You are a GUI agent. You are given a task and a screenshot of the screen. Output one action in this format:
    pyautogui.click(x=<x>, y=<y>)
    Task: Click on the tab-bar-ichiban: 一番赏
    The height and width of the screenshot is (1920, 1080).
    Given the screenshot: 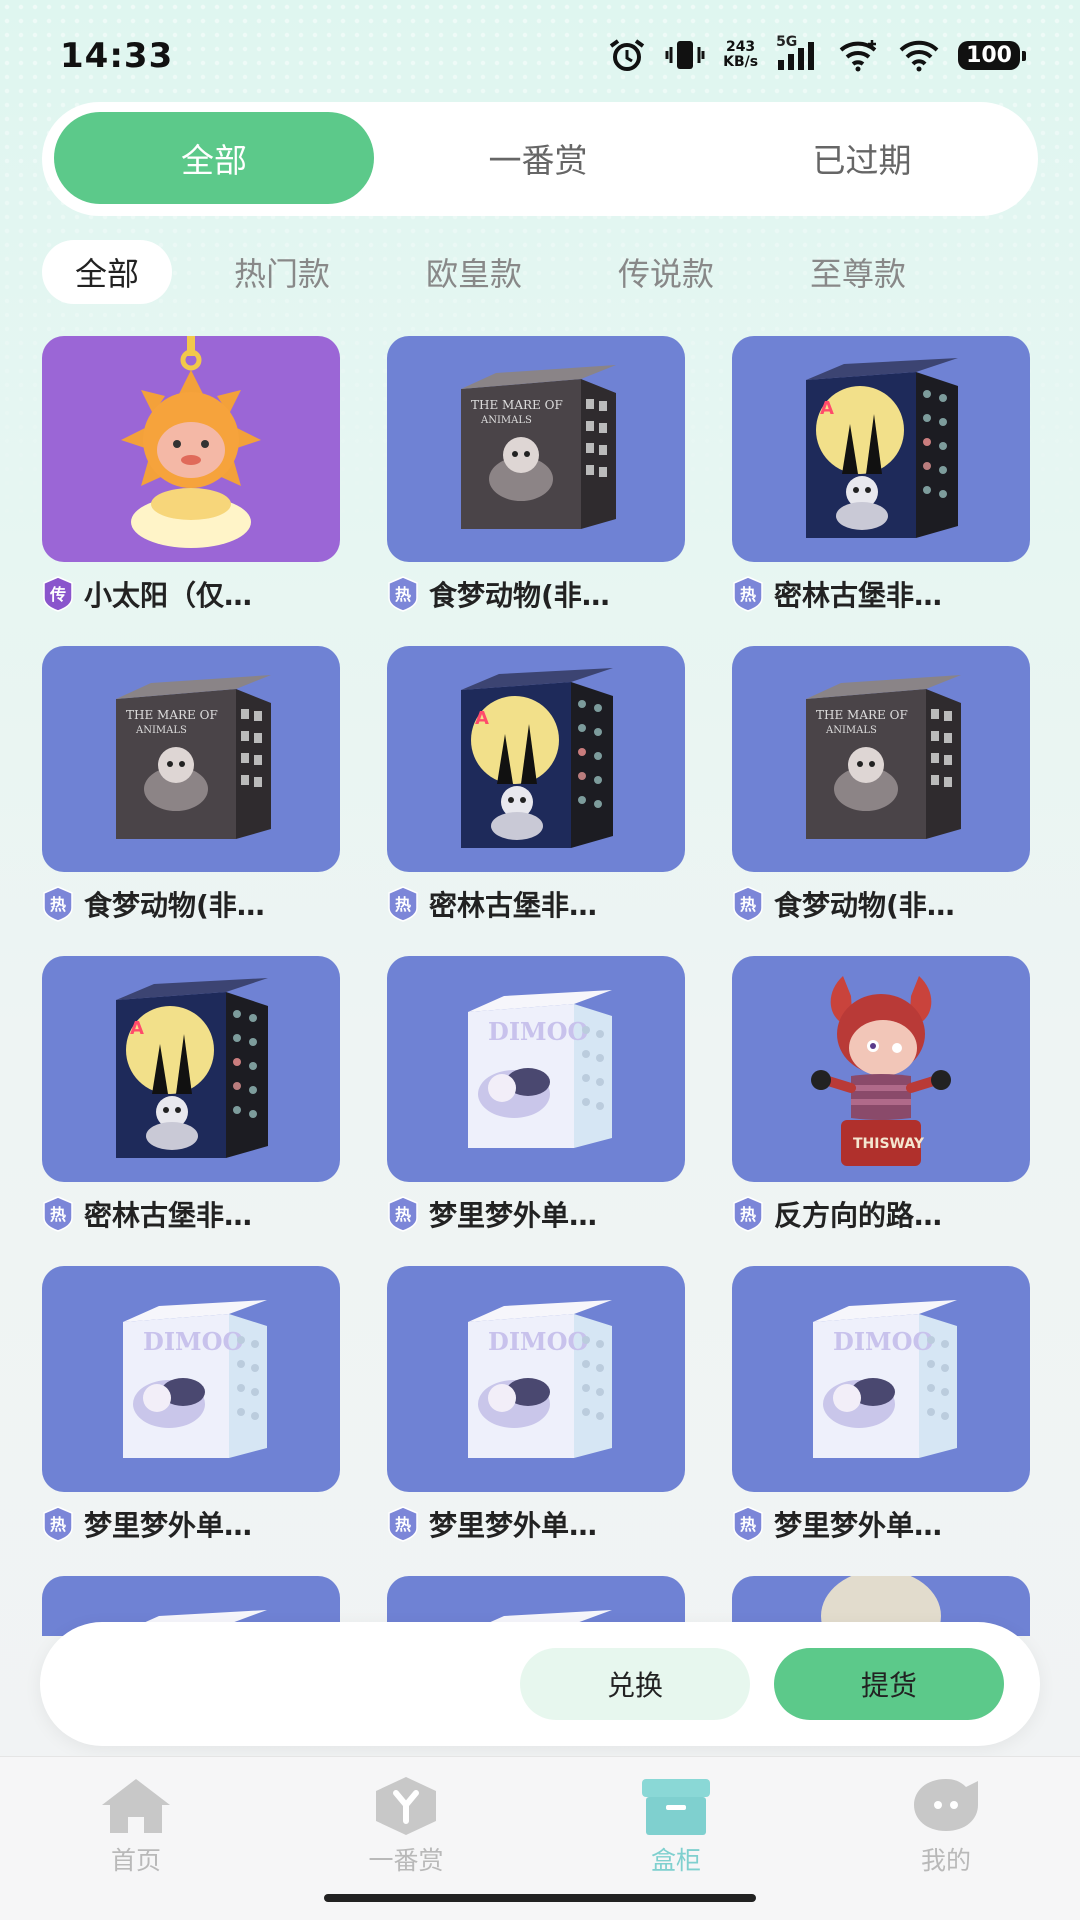 What is the action you would take?
    pyautogui.click(x=406, y=1826)
    